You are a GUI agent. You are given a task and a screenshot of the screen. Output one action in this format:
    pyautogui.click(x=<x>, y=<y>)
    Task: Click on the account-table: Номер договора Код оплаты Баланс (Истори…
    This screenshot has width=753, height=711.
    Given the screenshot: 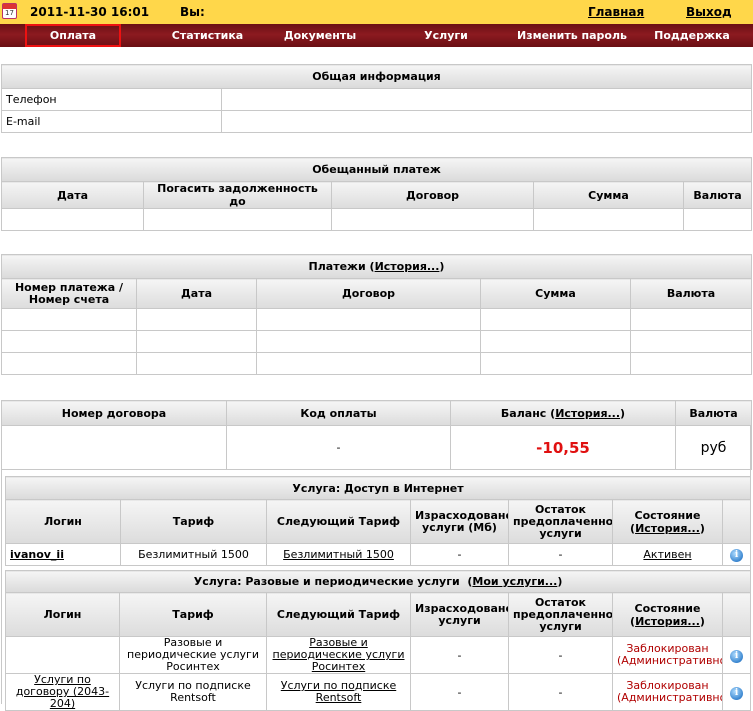 What is the action you would take?
    pyautogui.click(x=376, y=435)
    